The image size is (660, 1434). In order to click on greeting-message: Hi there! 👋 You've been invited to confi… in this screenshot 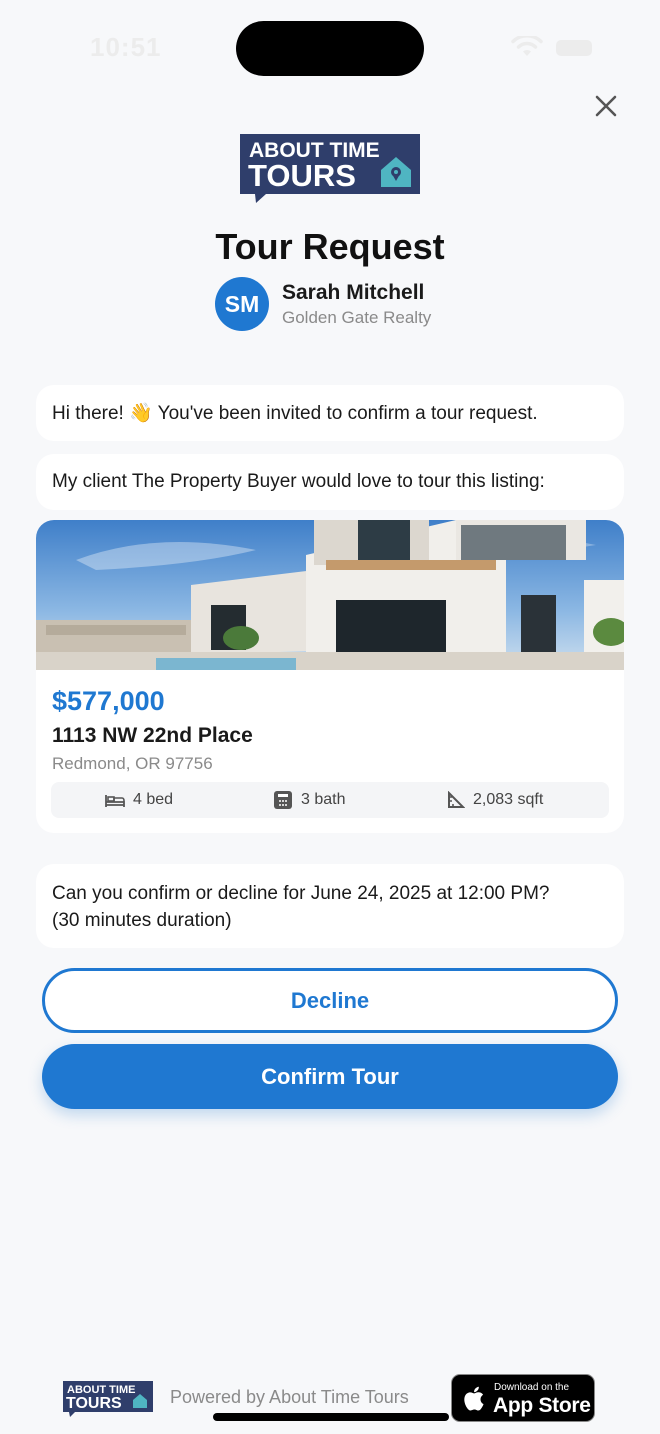, I will do `click(330, 413)`.